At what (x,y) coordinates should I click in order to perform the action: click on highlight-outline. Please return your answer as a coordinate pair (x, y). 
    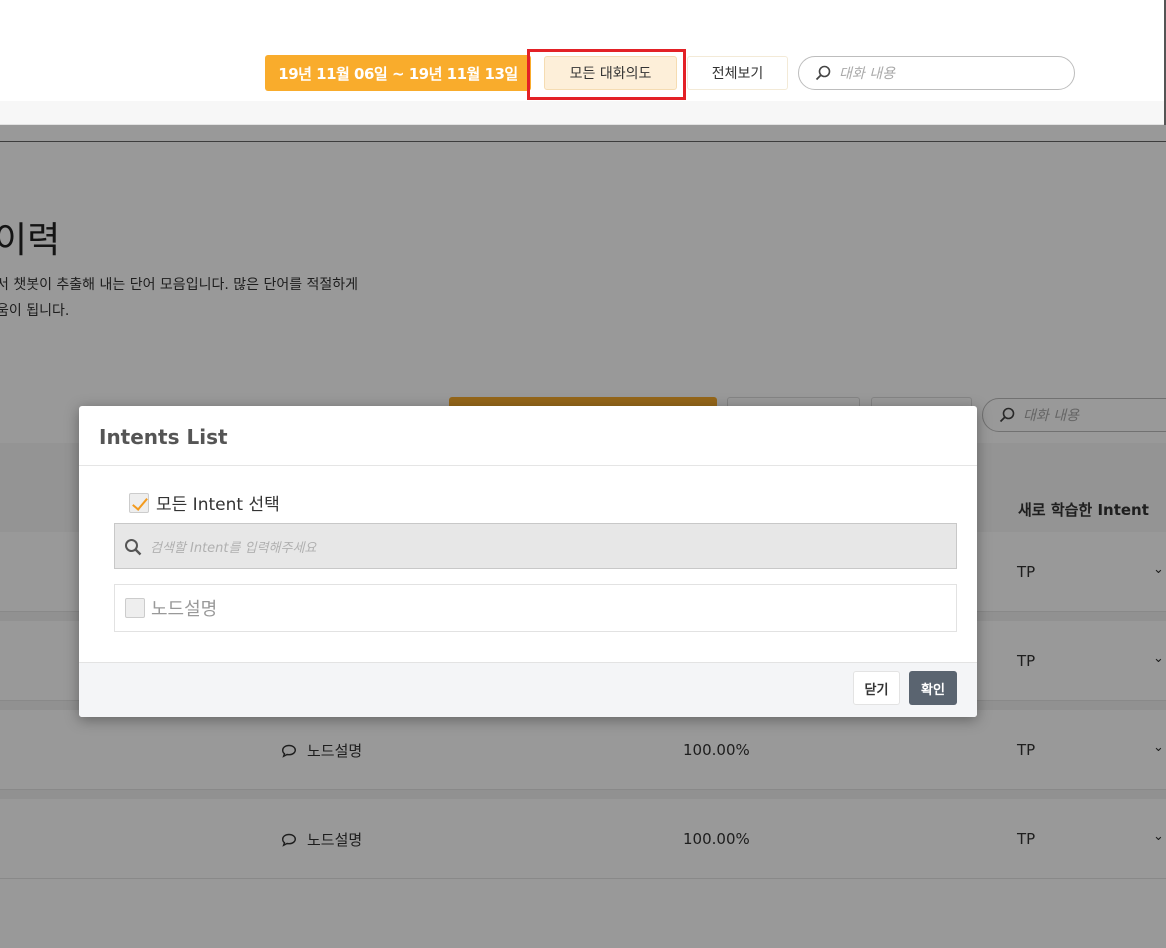
    Looking at the image, I should click on (606, 74).